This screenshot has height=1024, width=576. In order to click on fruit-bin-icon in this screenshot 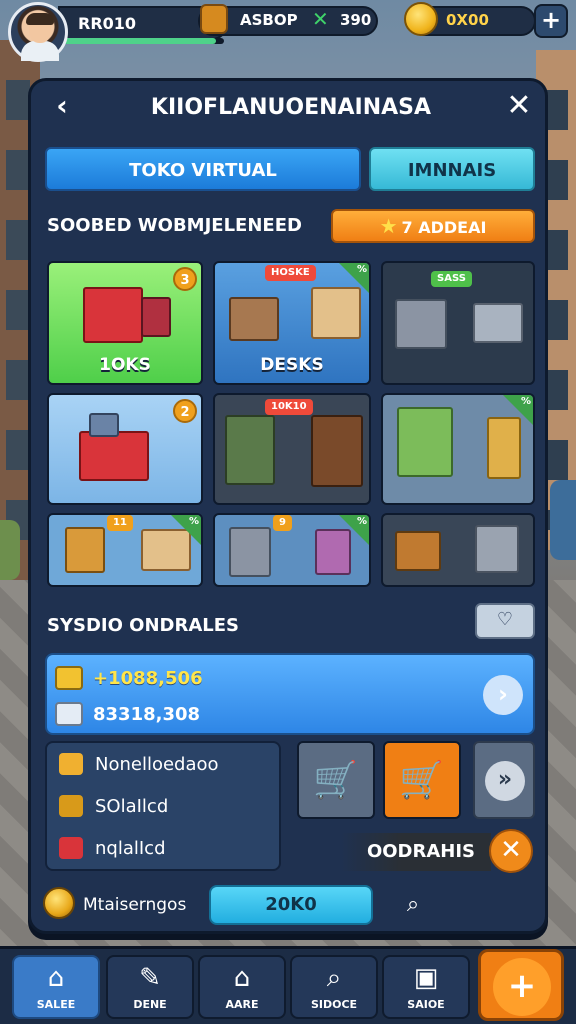, I will do `click(418, 551)`.